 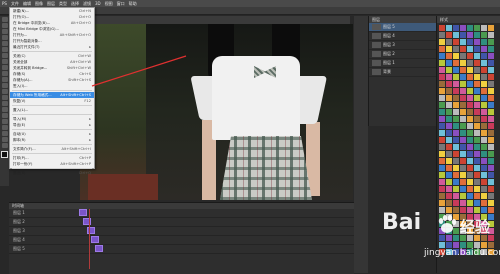 What do you see at coordinates (52, 149) in the screenshot?
I see `menu-item: 文件简介(F)... Alt+Shift+Ctrl+I` at bounding box center [52, 149].